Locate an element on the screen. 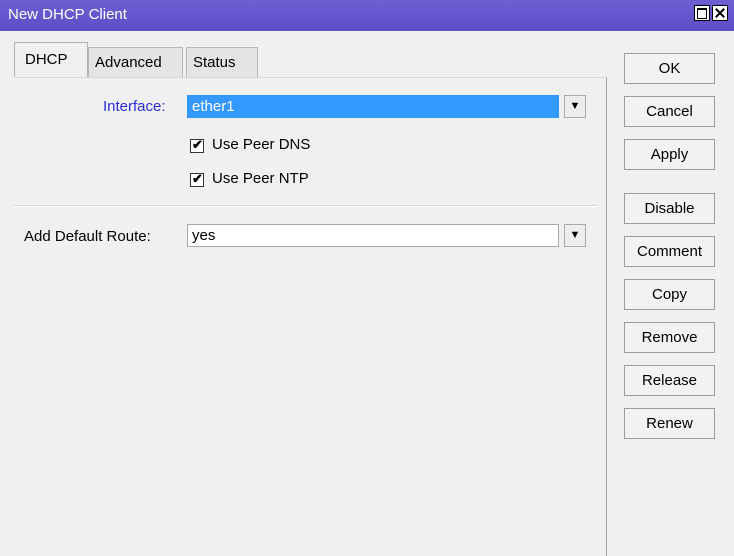 The height and width of the screenshot is (556, 734). tab-dhcp: DHCP is located at coordinates (51, 60).